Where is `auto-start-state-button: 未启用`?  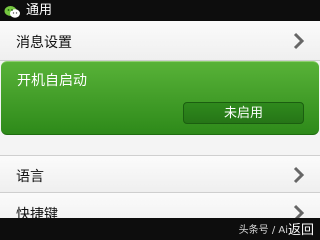 auto-start-state-button: 未启用 is located at coordinates (243, 113).